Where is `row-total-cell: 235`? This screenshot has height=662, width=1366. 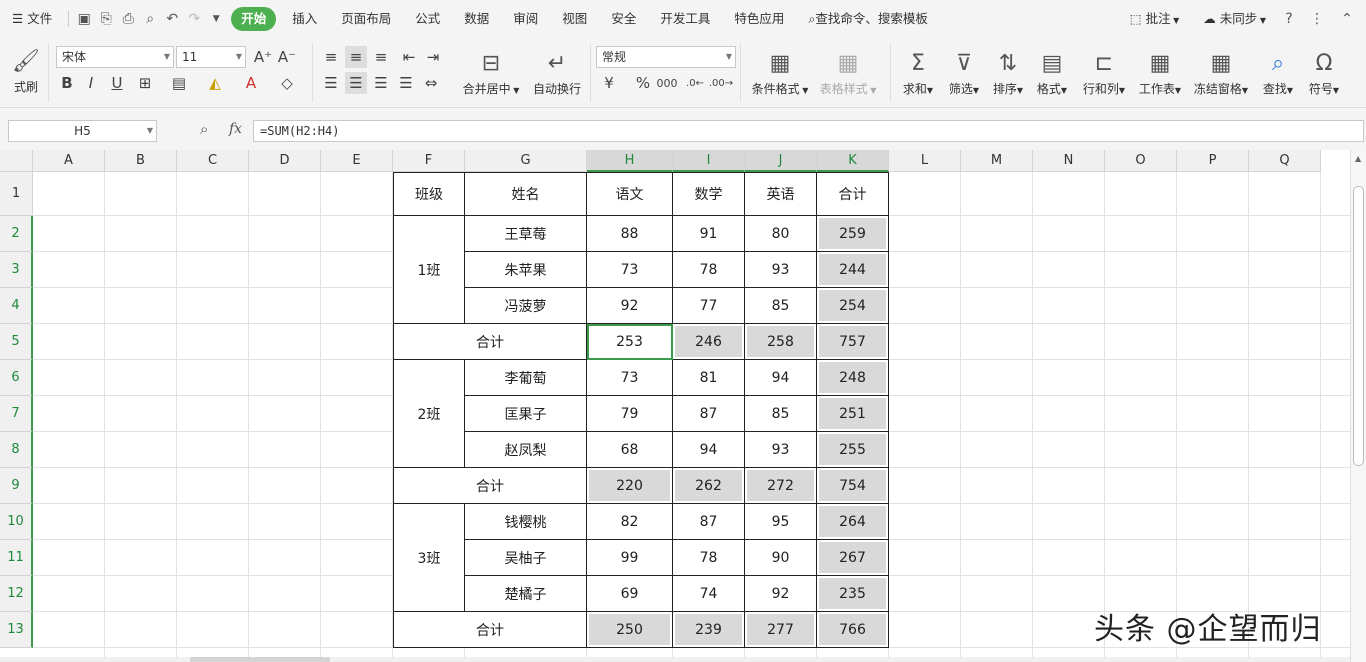 row-total-cell: 235 is located at coordinates (853, 594).